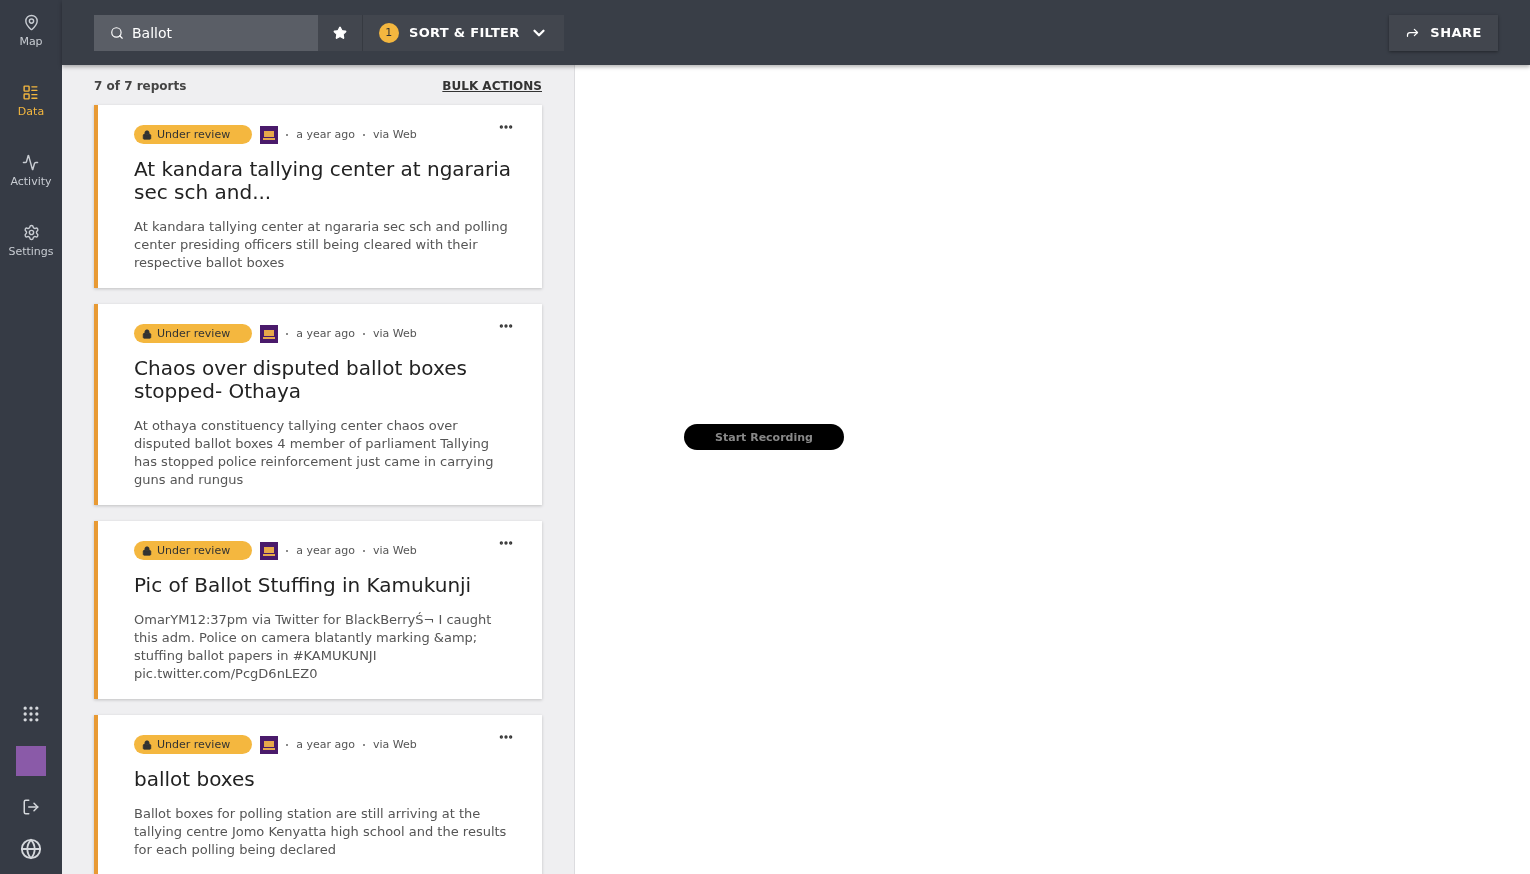 The height and width of the screenshot is (874, 1530). Describe the element at coordinates (321, 245) in the screenshot. I see `report-description: At kandara tallying center at ngararia sec sch and polling center presiding officers still being cleared with their respective ballot boxes` at that location.